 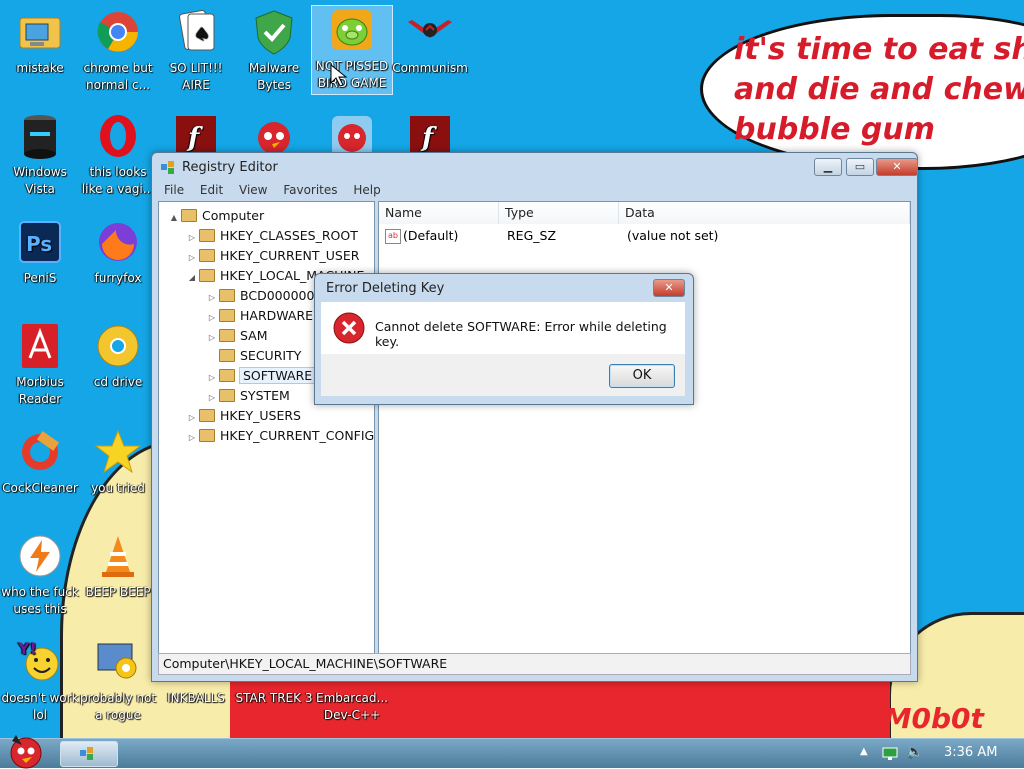 I want to click on svg-text: Ps, so click(x=39, y=244).